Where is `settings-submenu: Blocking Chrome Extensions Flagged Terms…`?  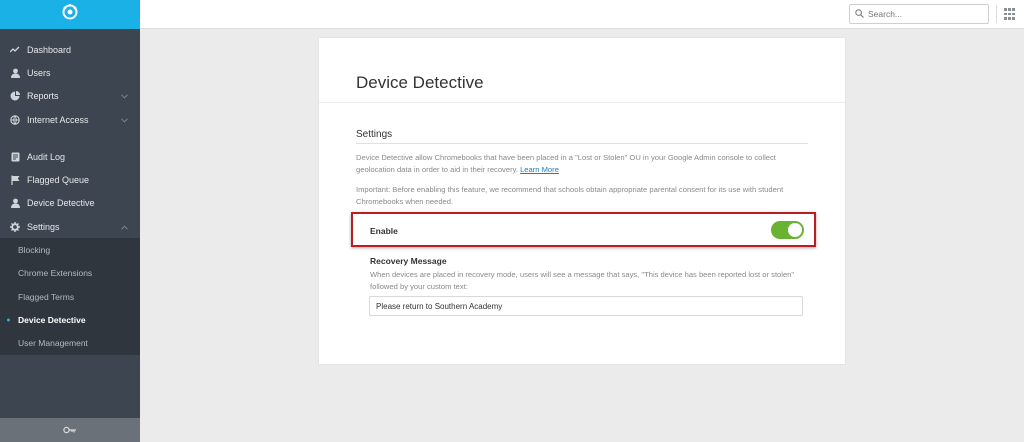 settings-submenu: Blocking Chrome Extensions Flagged Terms… is located at coordinates (70, 296).